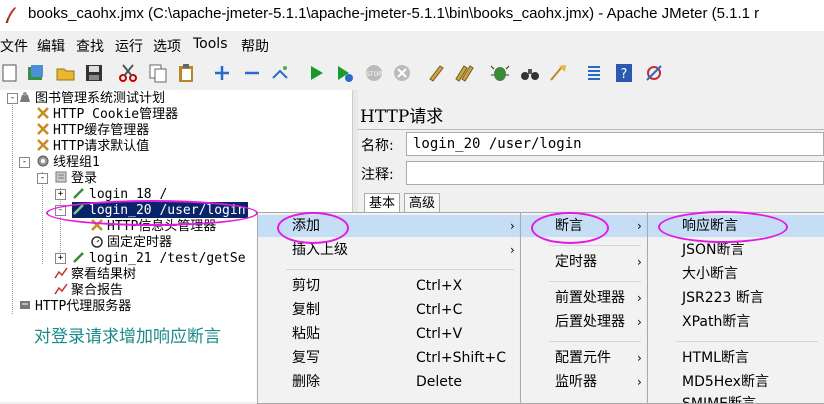 This screenshot has width=824, height=404. I want to click on menu-file: 文件, so click(14, 46).